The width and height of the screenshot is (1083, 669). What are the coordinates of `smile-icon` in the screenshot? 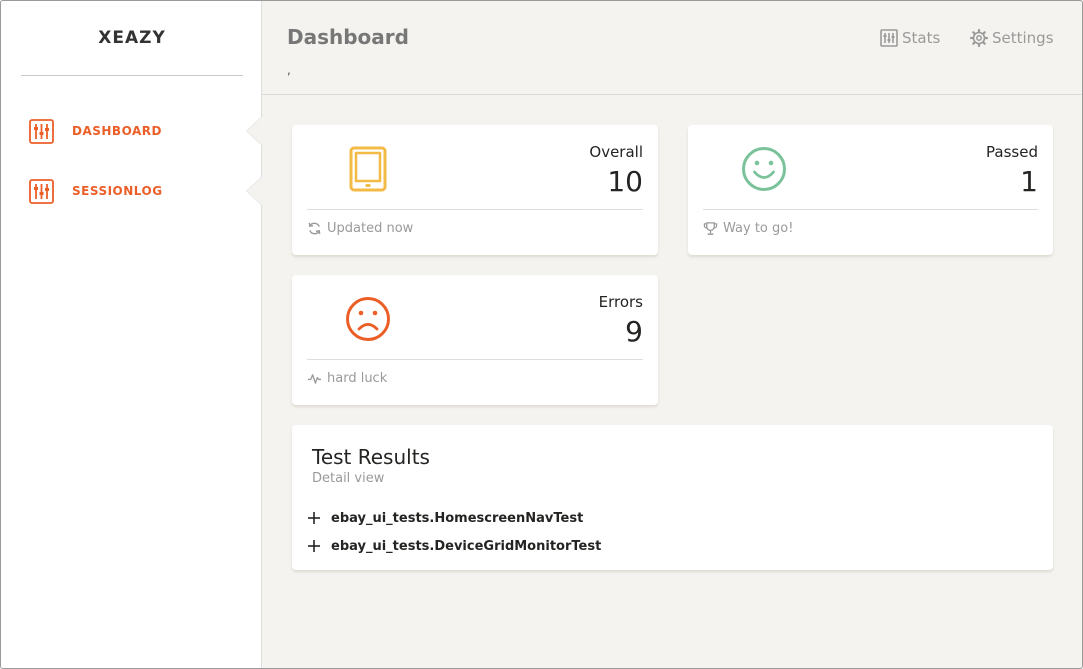 It's located at (764, 169).